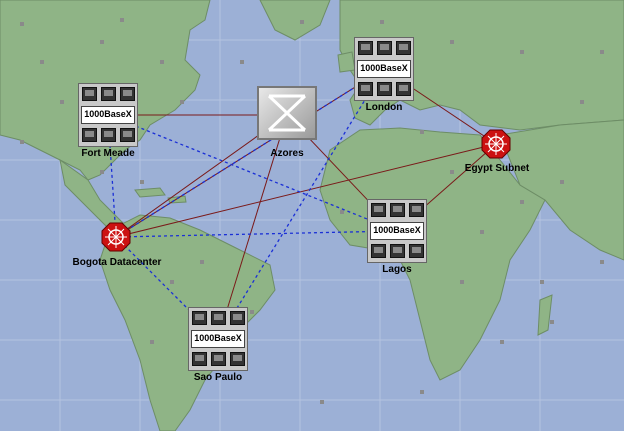  Describe the element at coordinates (397, 269) in the screenshot. I see `node-label-lagos: Lagos` at that location.